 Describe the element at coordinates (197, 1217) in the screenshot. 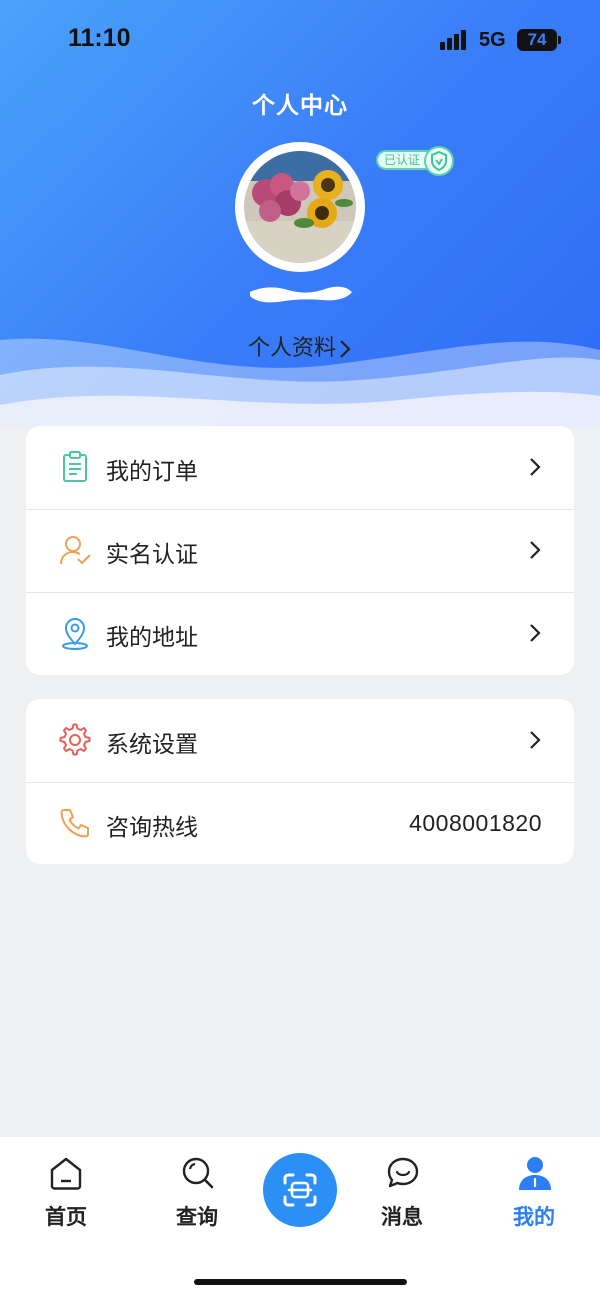

I see `nav-label: 查询` at that location.